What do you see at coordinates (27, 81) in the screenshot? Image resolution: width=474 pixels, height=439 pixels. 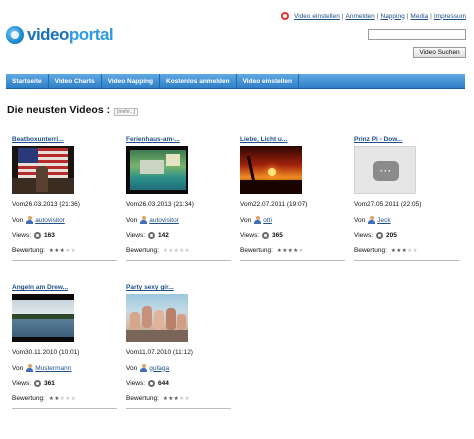 I see `tab-startseite: Startseite` at bounding box center [27, 81].